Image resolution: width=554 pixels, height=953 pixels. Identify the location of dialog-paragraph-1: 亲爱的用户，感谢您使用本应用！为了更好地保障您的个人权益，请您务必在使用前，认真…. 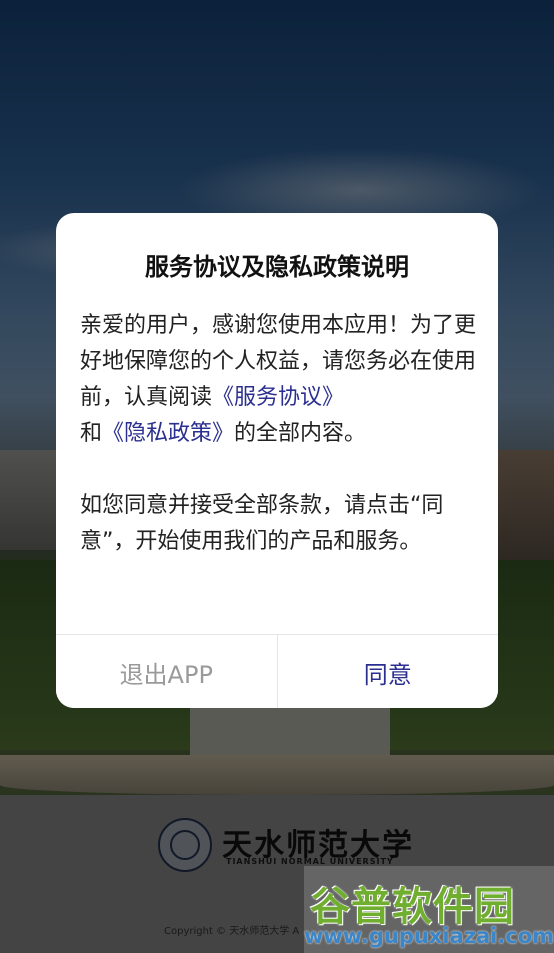
(279, 380).